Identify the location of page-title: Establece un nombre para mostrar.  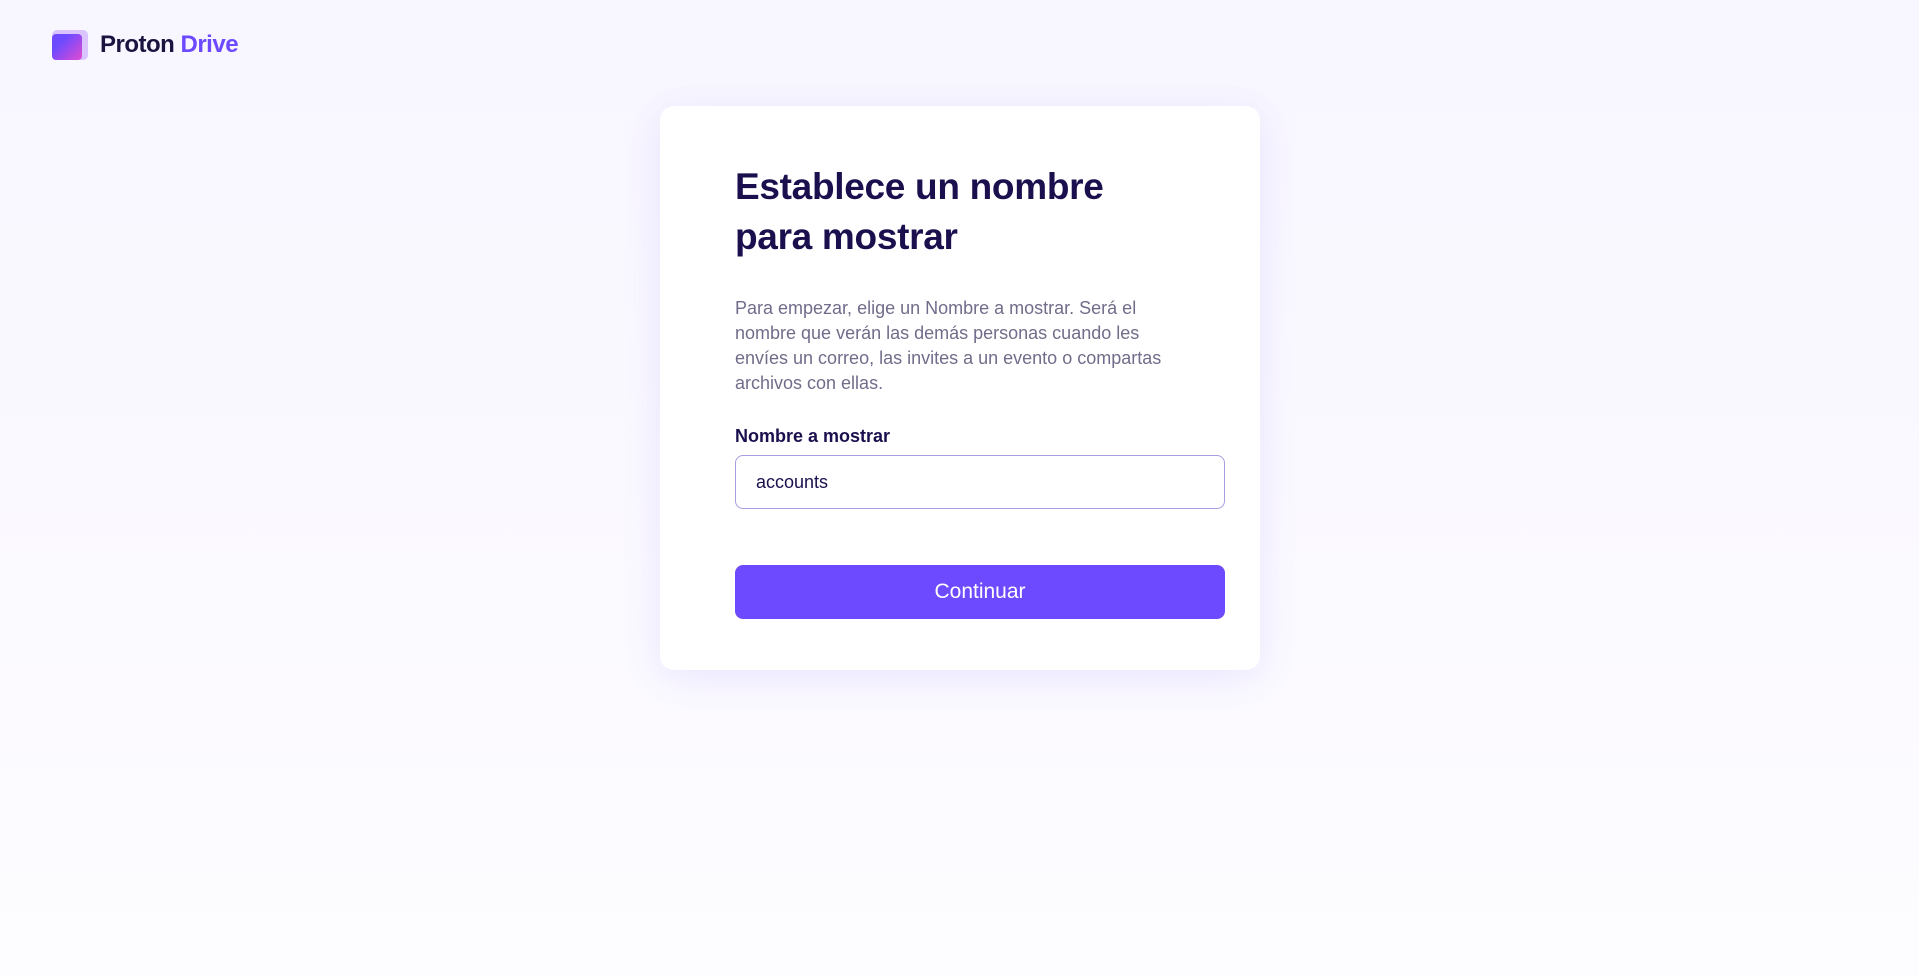
(919, 211).